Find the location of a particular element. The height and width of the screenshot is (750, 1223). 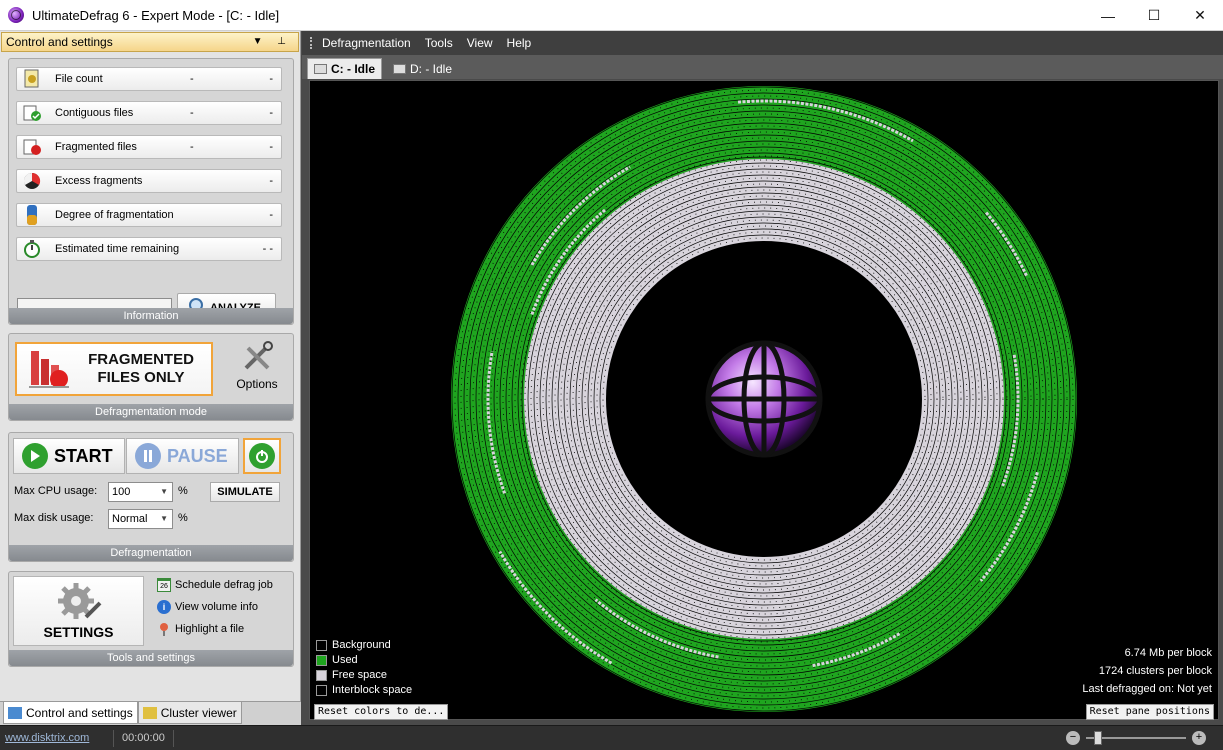

disk-unit: % is located at coordinates (183, 518).